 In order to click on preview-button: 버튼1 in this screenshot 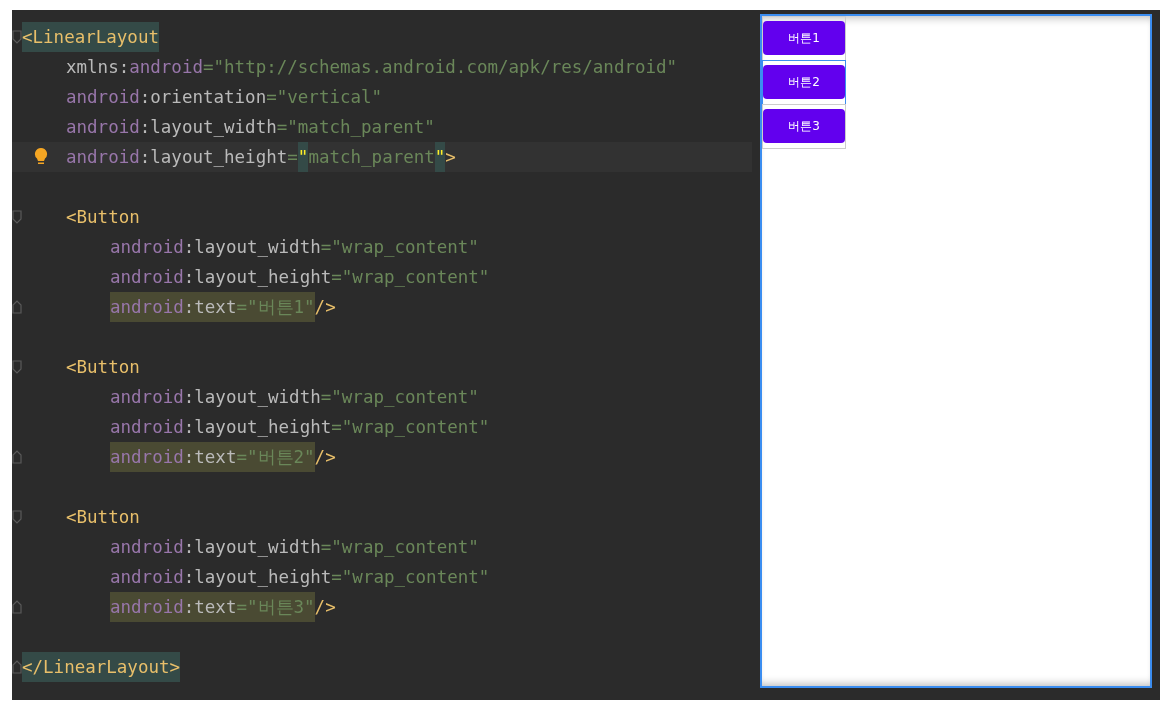, I will do `click(804, 38)`.